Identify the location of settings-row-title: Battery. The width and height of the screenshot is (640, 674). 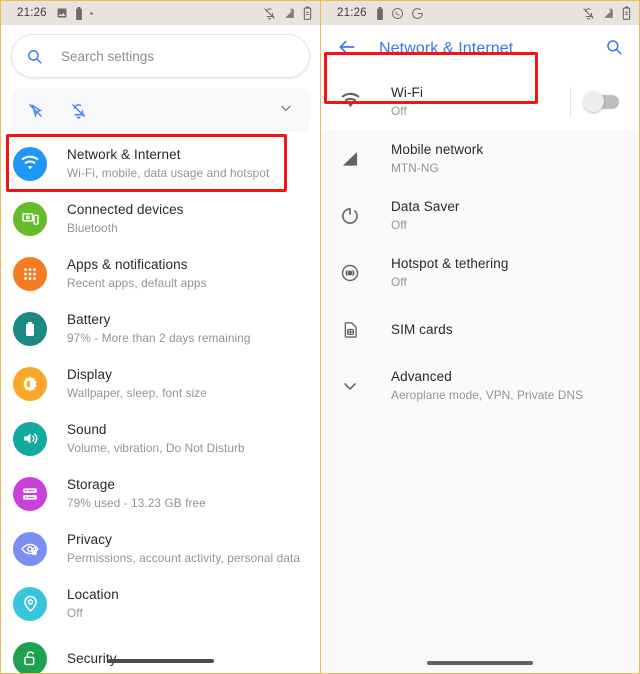
(89, 319).